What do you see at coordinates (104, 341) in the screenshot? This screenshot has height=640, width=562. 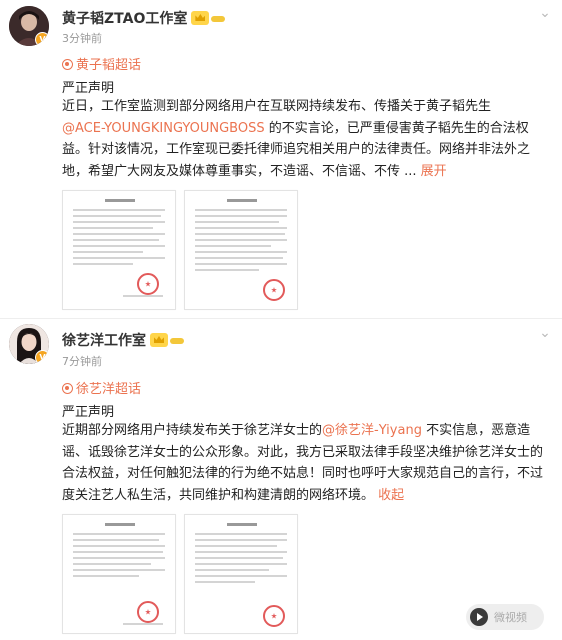 I see `author-name-text: 徐艺洋工作室` at bounding box center [104, 341].